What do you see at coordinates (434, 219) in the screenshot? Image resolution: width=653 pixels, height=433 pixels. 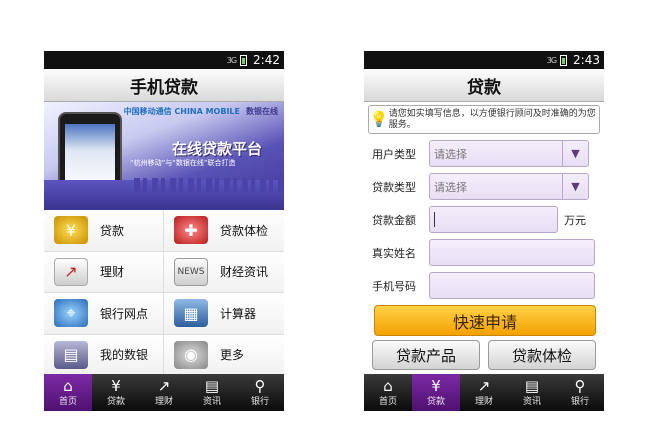 I see `text-caret` at bounding box center [434, 219].